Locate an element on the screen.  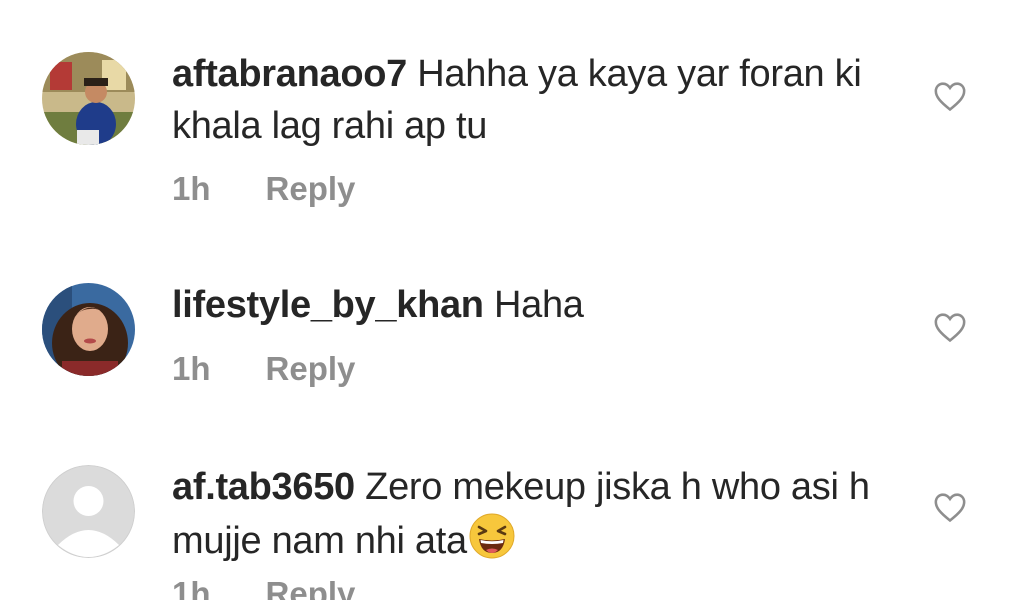
username: lifestyle_by_khan is located at coordinates (328, 305).